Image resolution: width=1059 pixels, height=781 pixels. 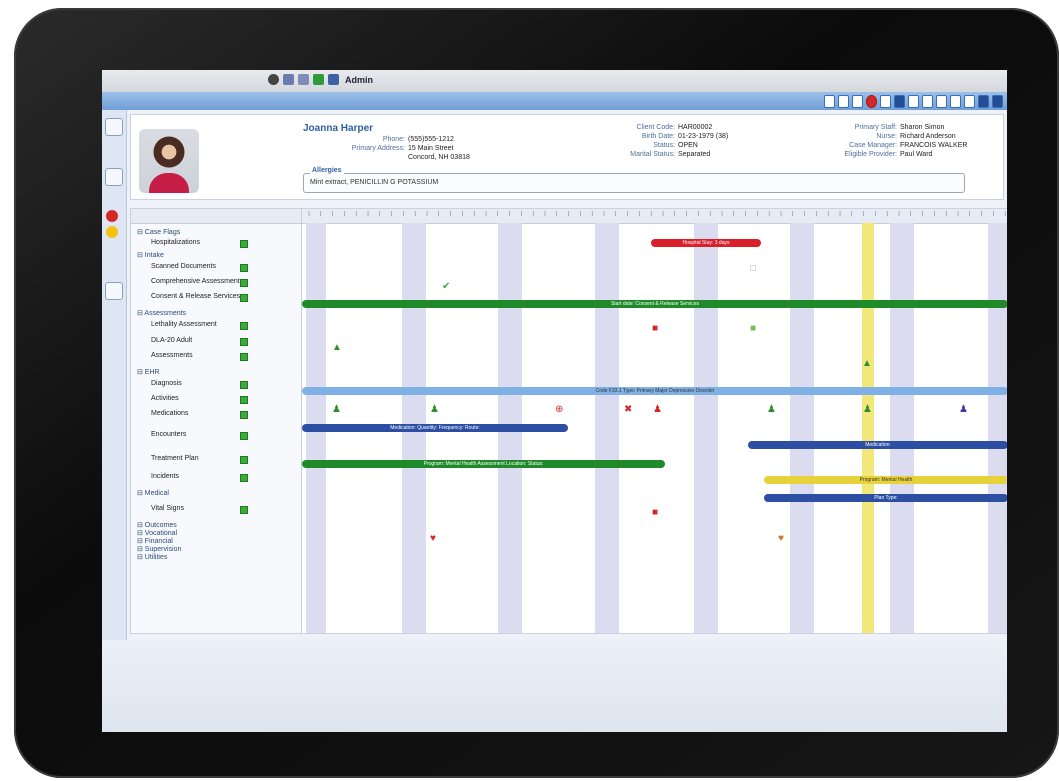 I want to click on category-group: ⊟ Utilities, so click(x=152, y=557).